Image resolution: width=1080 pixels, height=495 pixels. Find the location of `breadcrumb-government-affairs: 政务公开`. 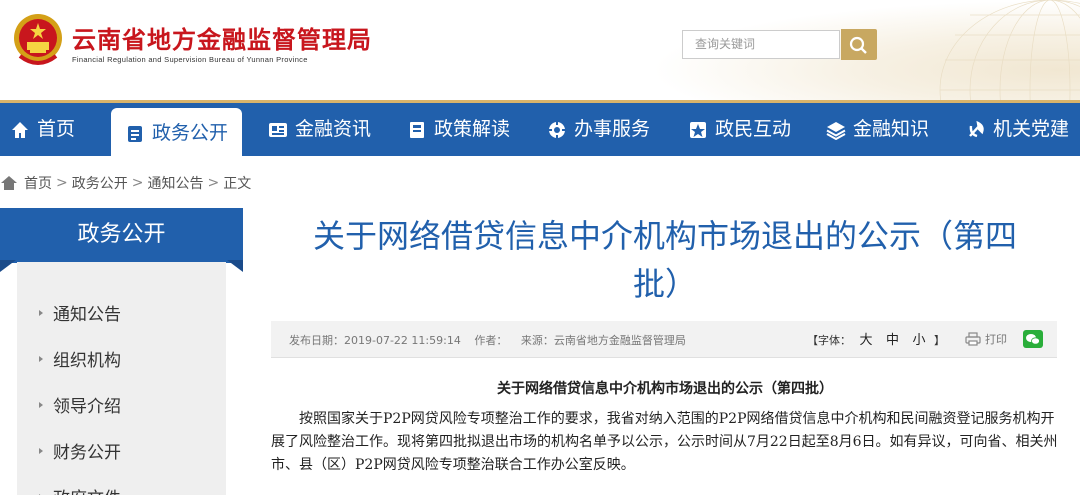

breadcrumb-government-affairs: 政务公开 is located at coordinates (100, 183).